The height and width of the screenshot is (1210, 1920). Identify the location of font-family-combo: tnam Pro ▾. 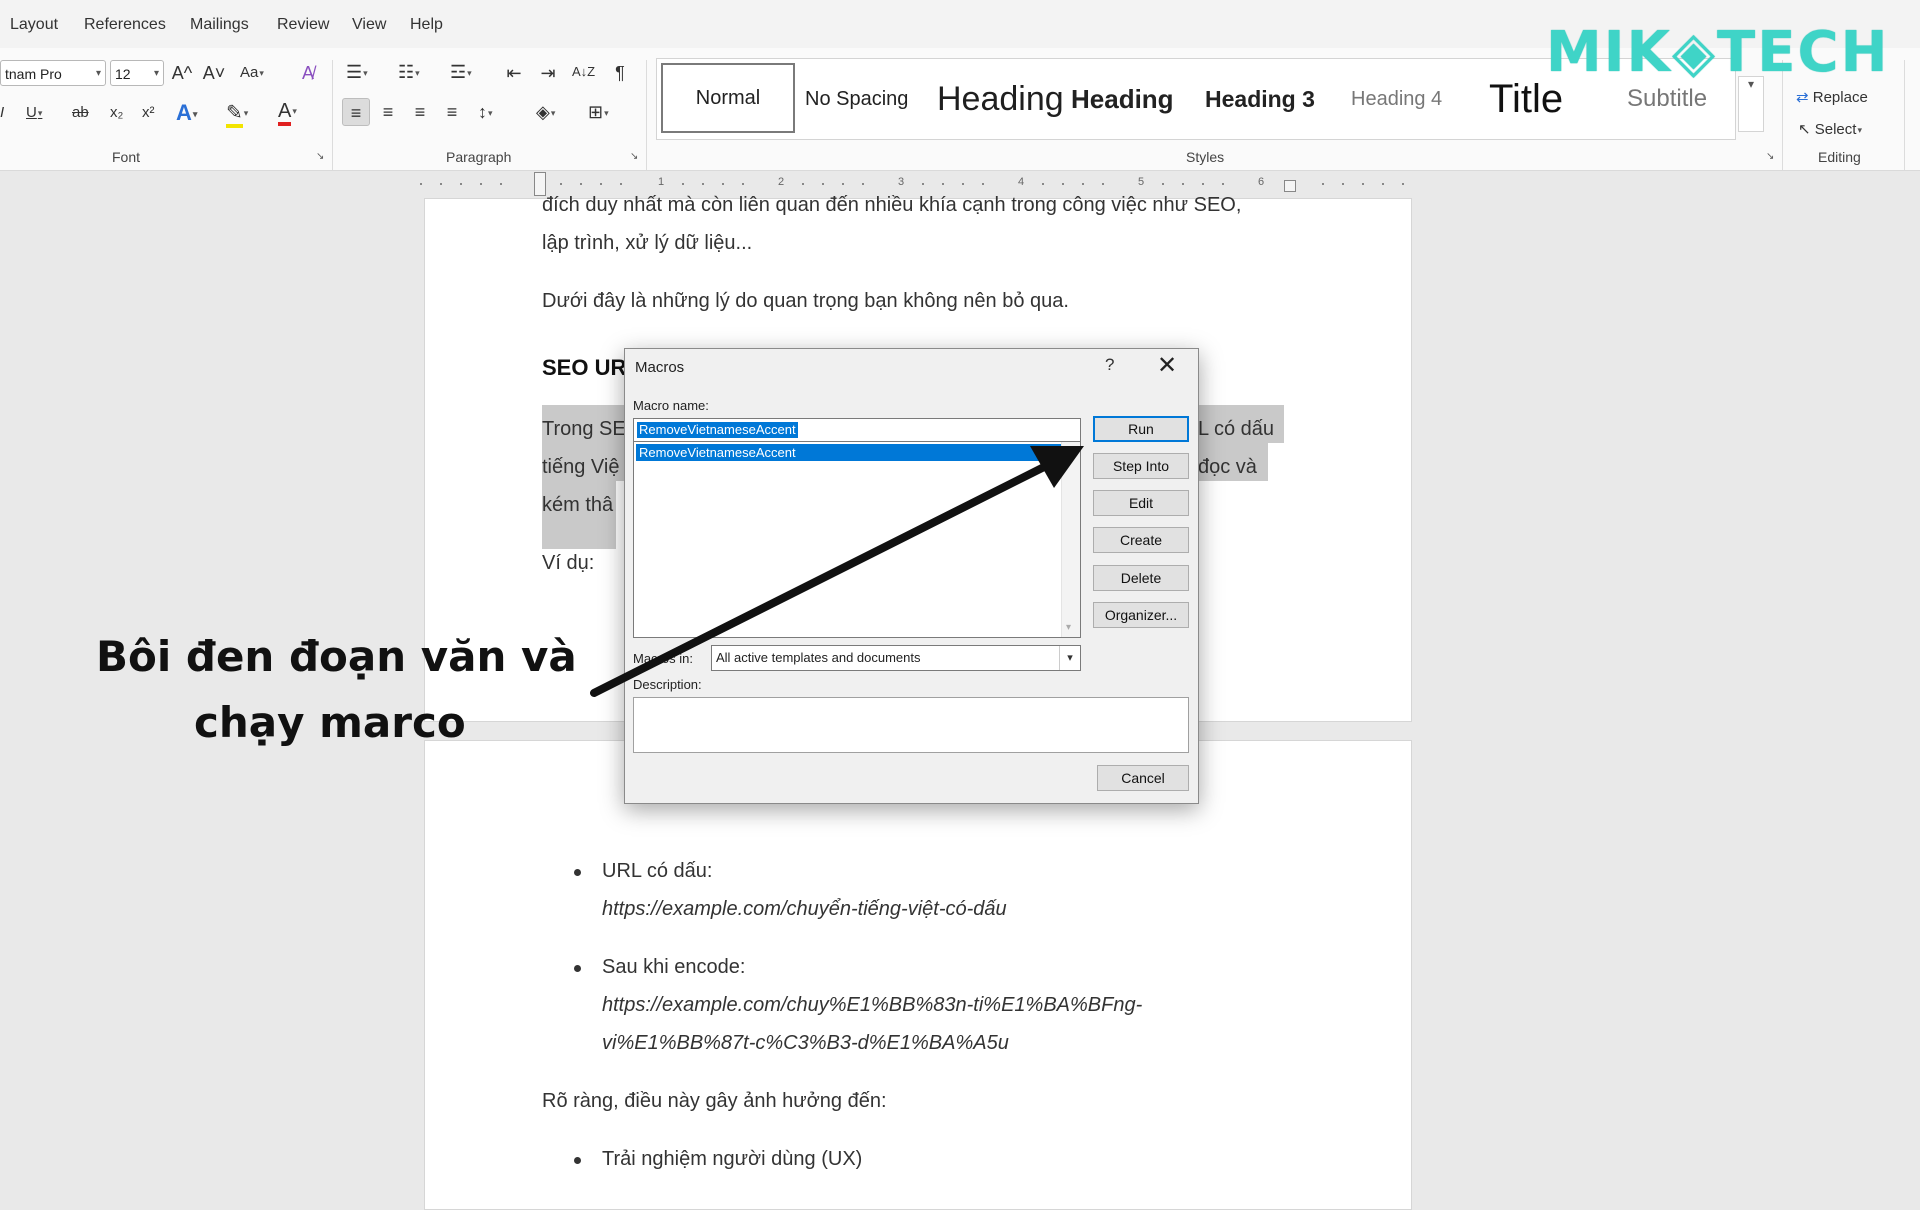
(53, 73).